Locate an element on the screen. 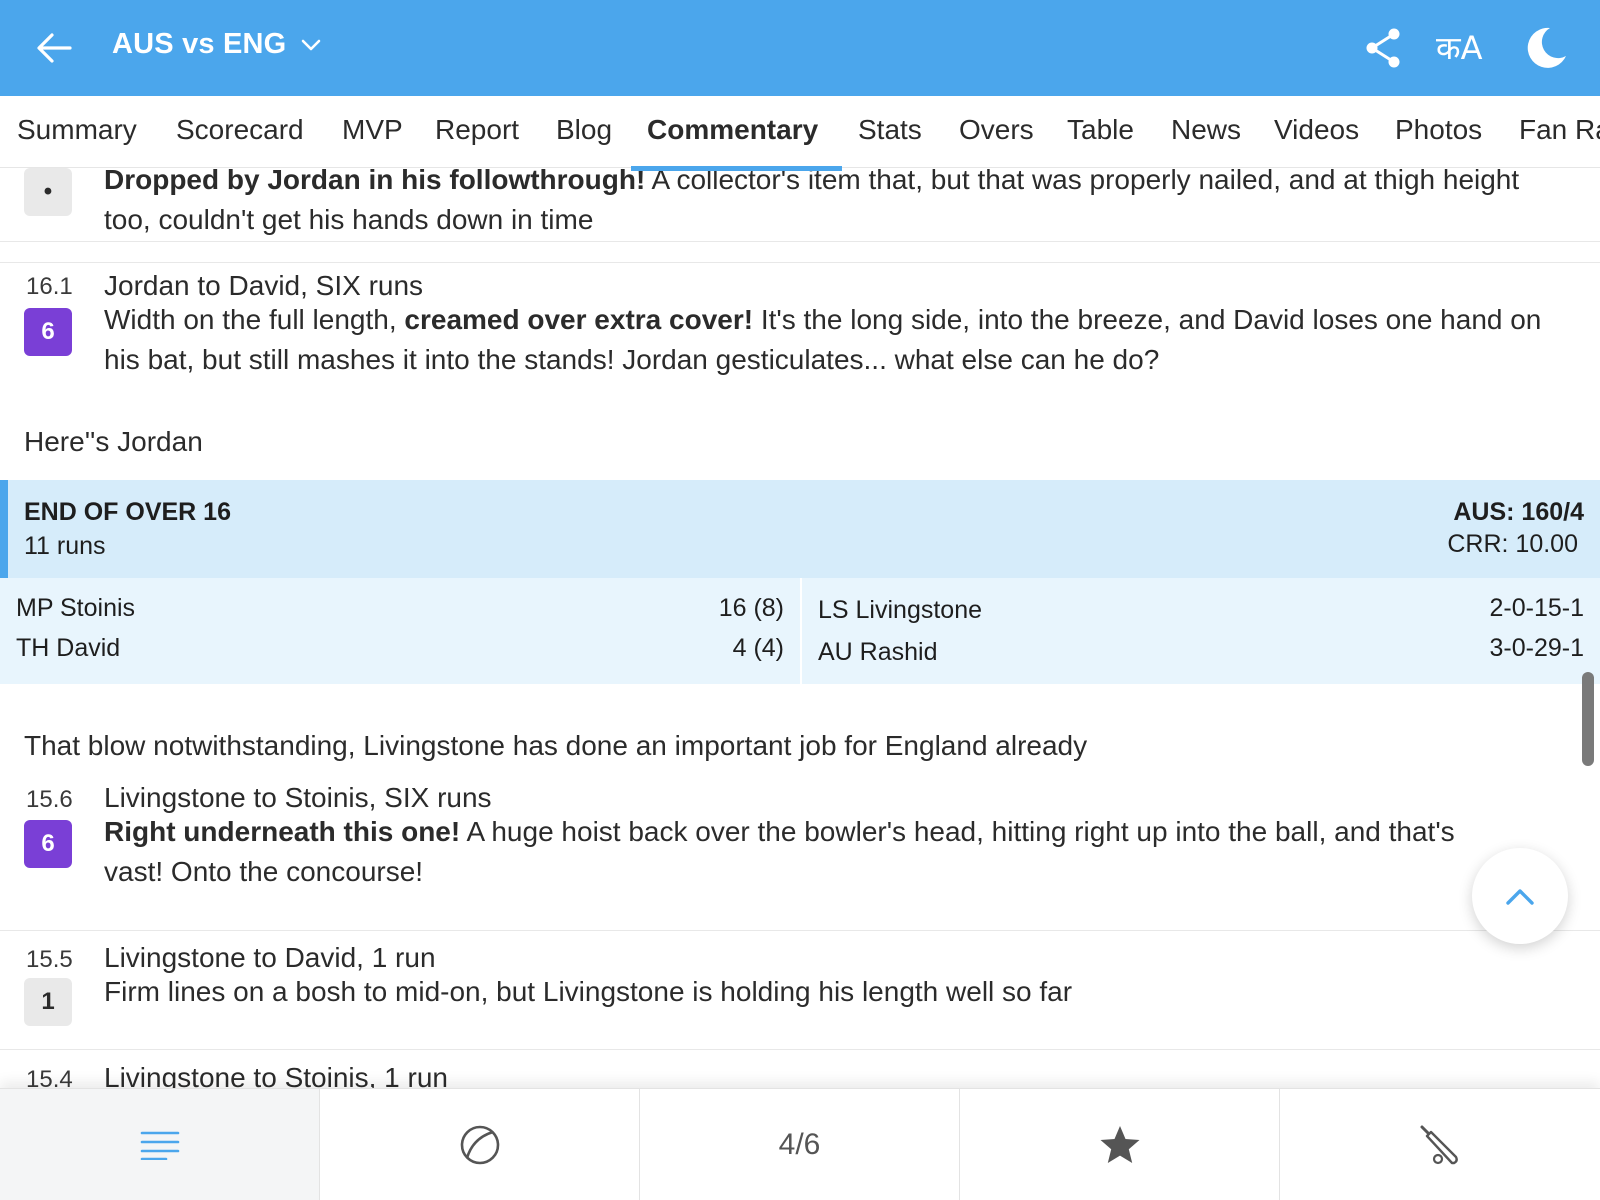 The width and height of the screenshot is (1600, 1200). tab-videos: Videos is located at coordinates (1316, 130).